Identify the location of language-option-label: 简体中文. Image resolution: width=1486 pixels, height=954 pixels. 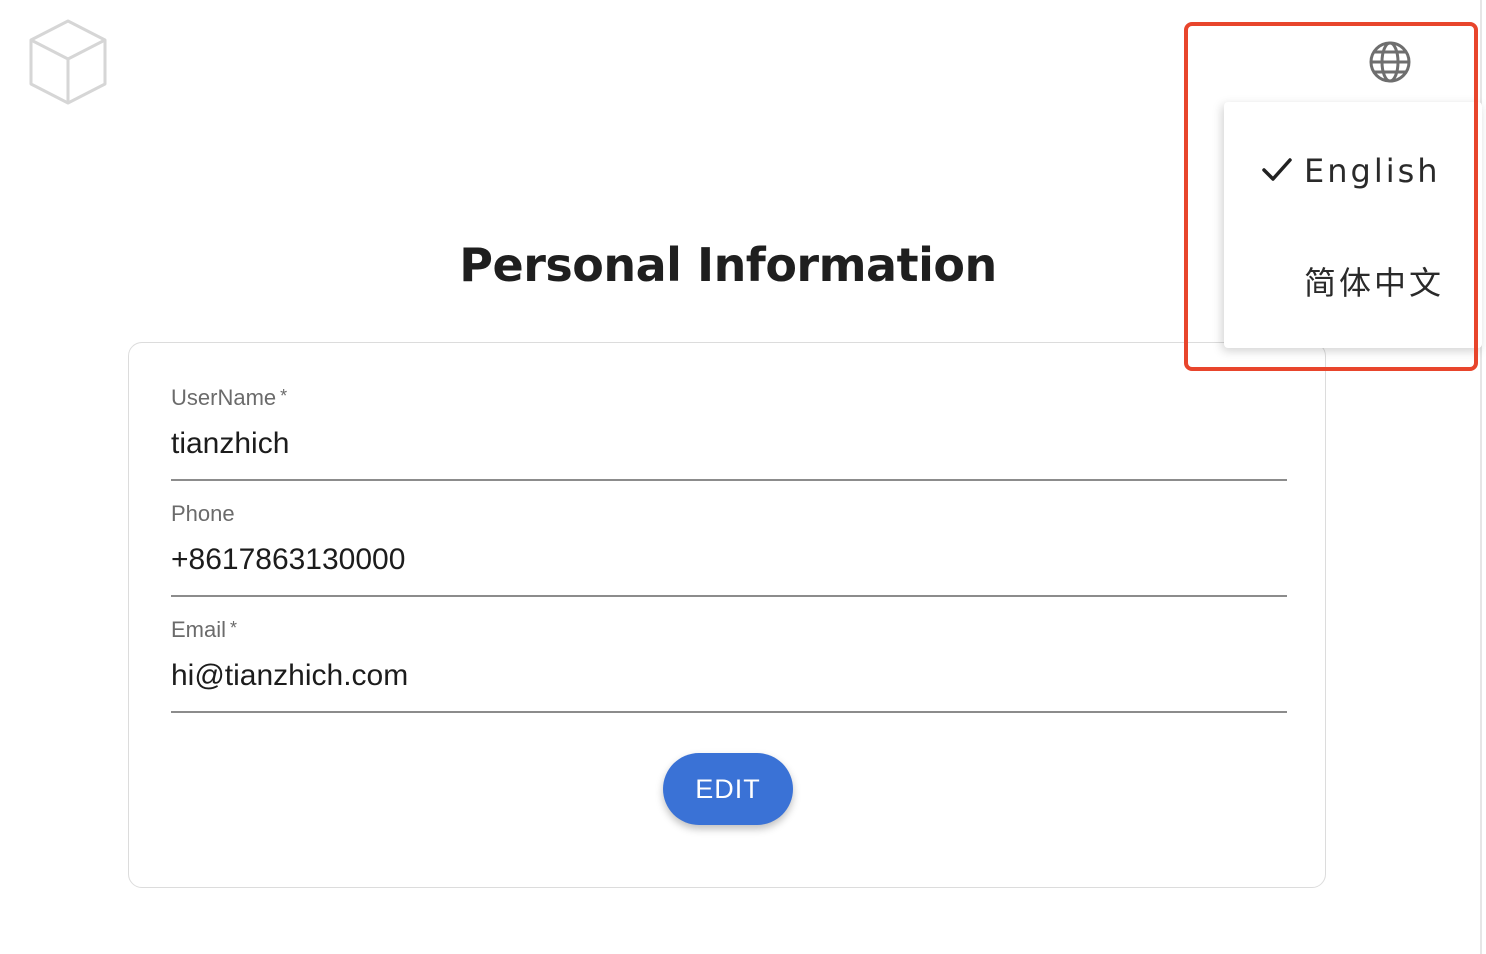
(1374, 283).